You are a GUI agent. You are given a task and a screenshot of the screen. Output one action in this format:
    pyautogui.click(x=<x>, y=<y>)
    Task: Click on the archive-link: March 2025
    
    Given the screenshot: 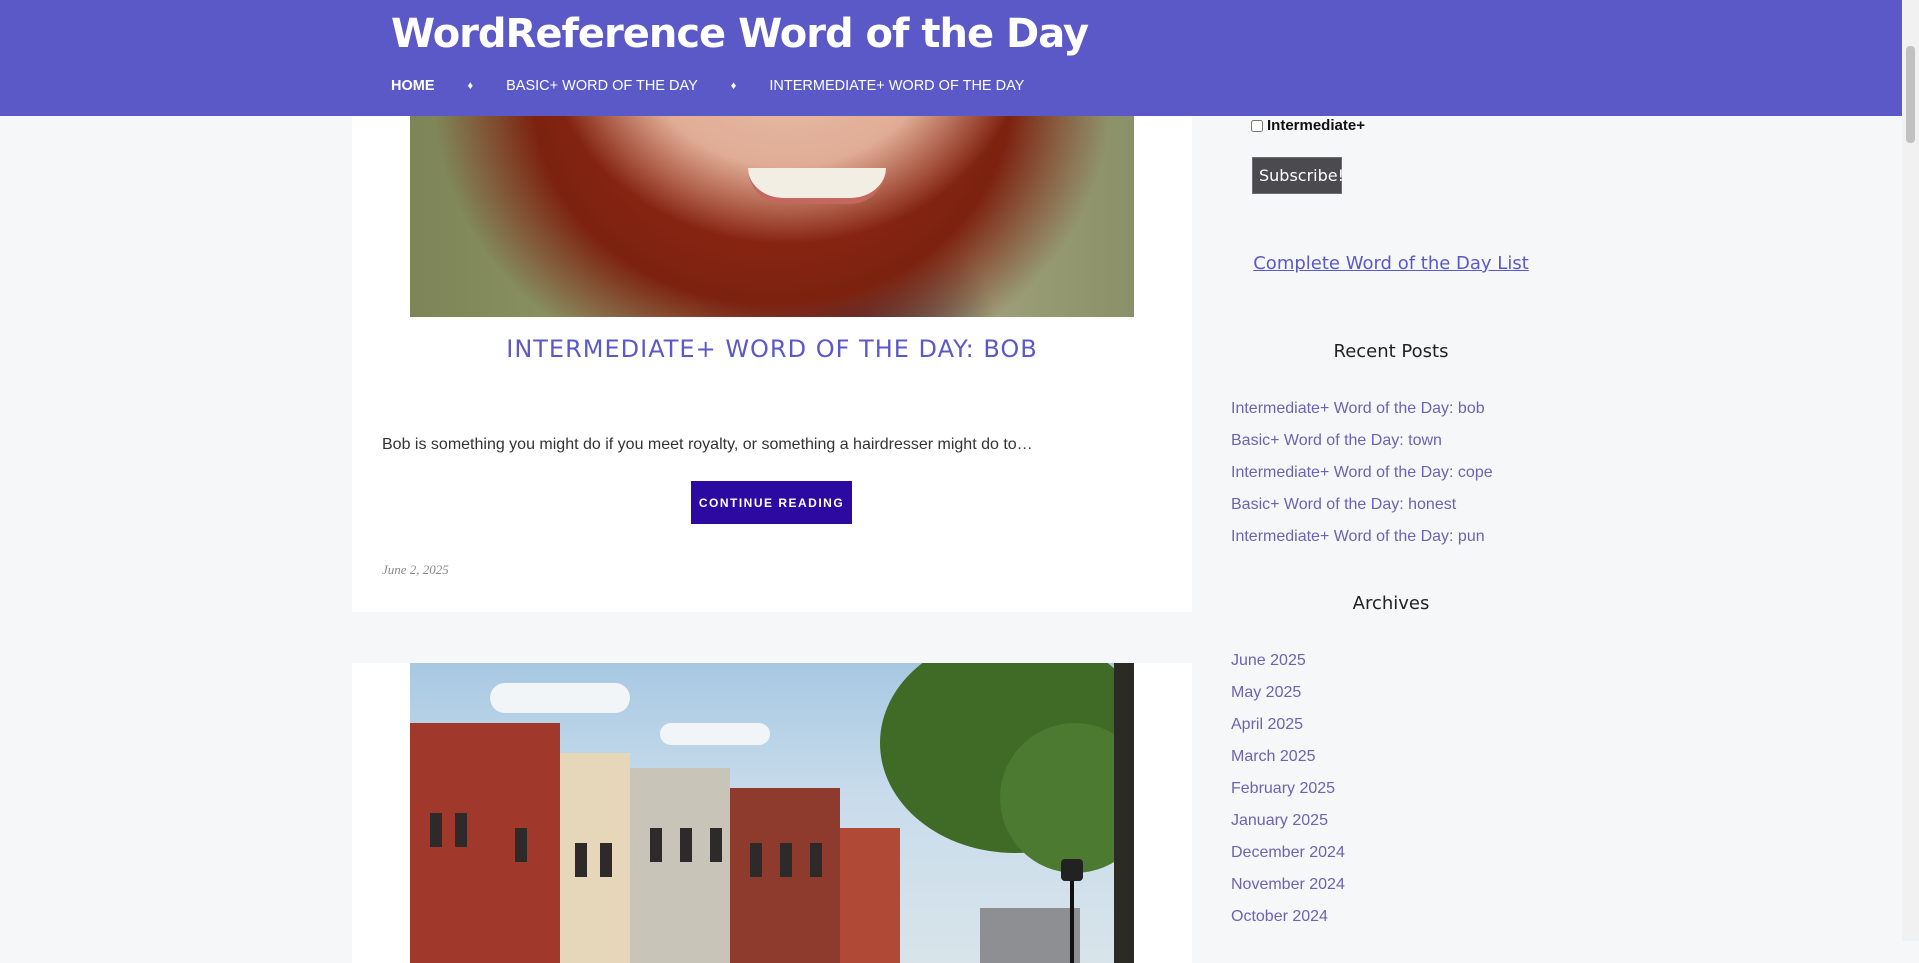 What is the action you would take?
    pyautogui.click(x=1273, y=756)
    